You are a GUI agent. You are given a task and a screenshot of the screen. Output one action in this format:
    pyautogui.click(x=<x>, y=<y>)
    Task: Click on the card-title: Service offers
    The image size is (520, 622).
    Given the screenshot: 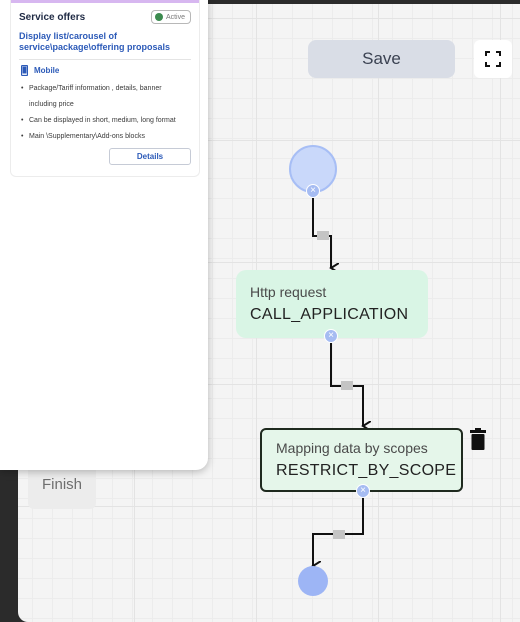 What is the action you would take?
    pyautogui.click(x=52, y=17)
    